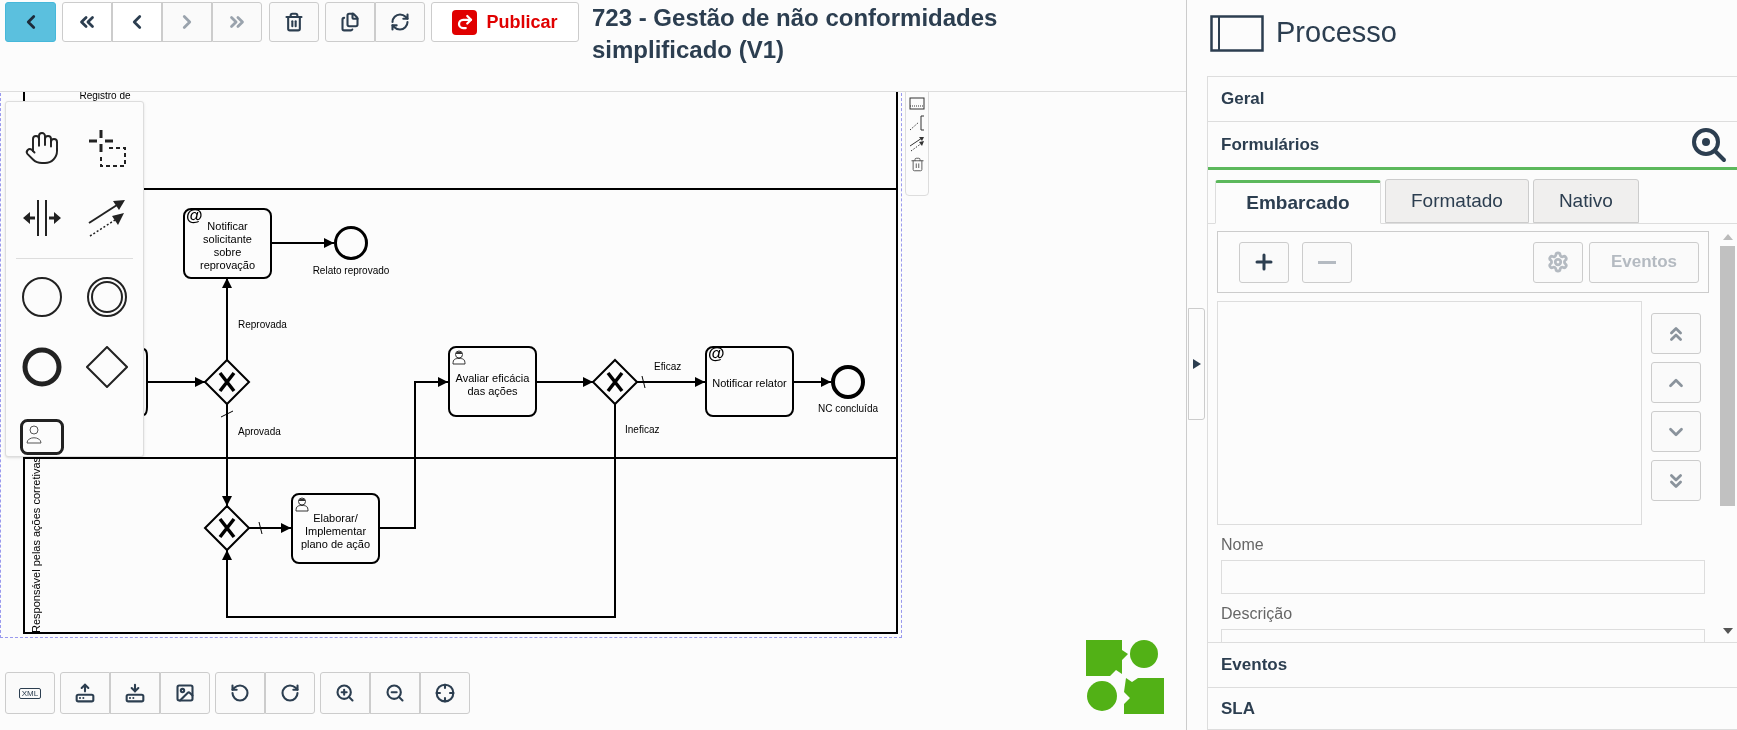  I want to click on tab: Embarcado, so click(1298, 202).